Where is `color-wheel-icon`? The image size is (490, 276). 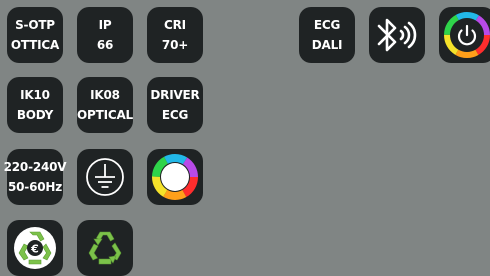
color-wheel-icon is located at coordinates (175, 177).